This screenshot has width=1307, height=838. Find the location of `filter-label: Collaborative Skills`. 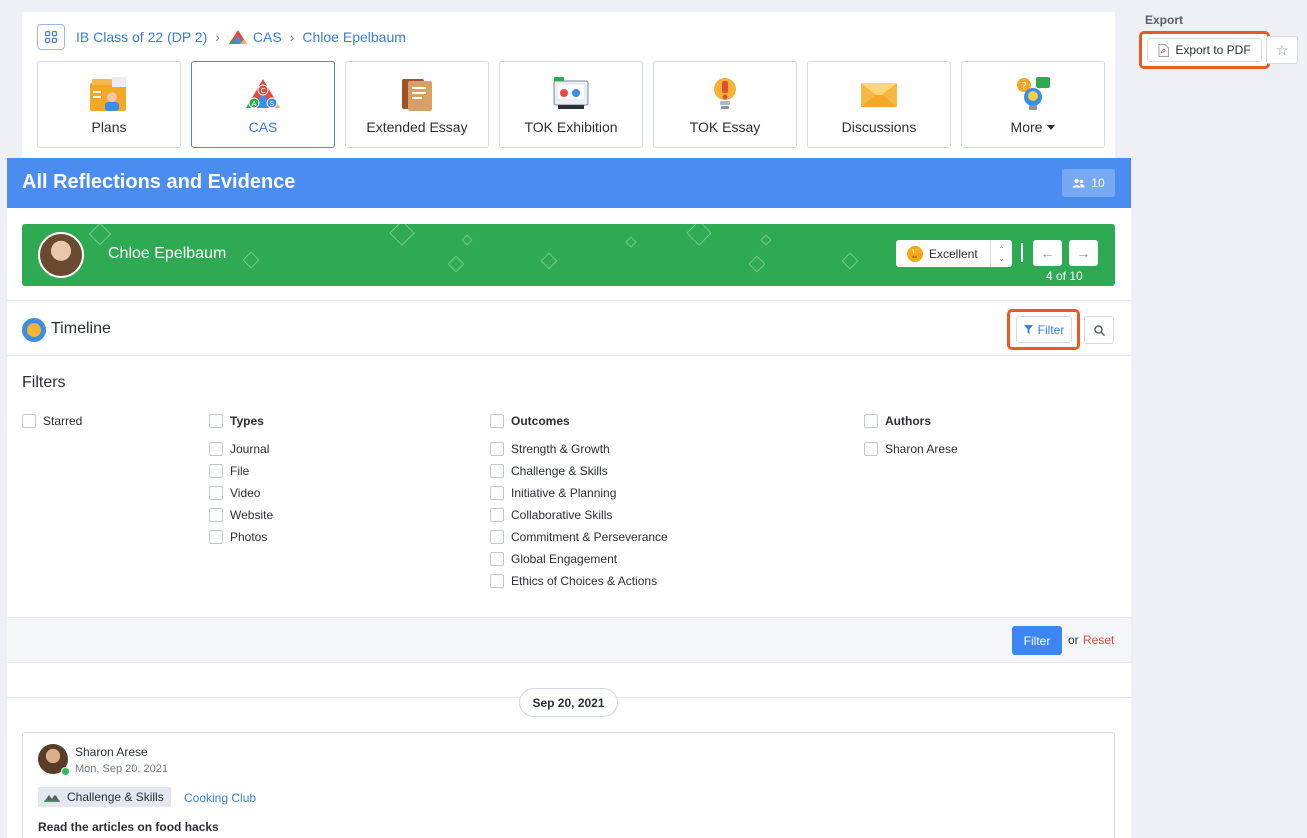

filter-label: Collaborative Skills is located at coordinates (562, 515).